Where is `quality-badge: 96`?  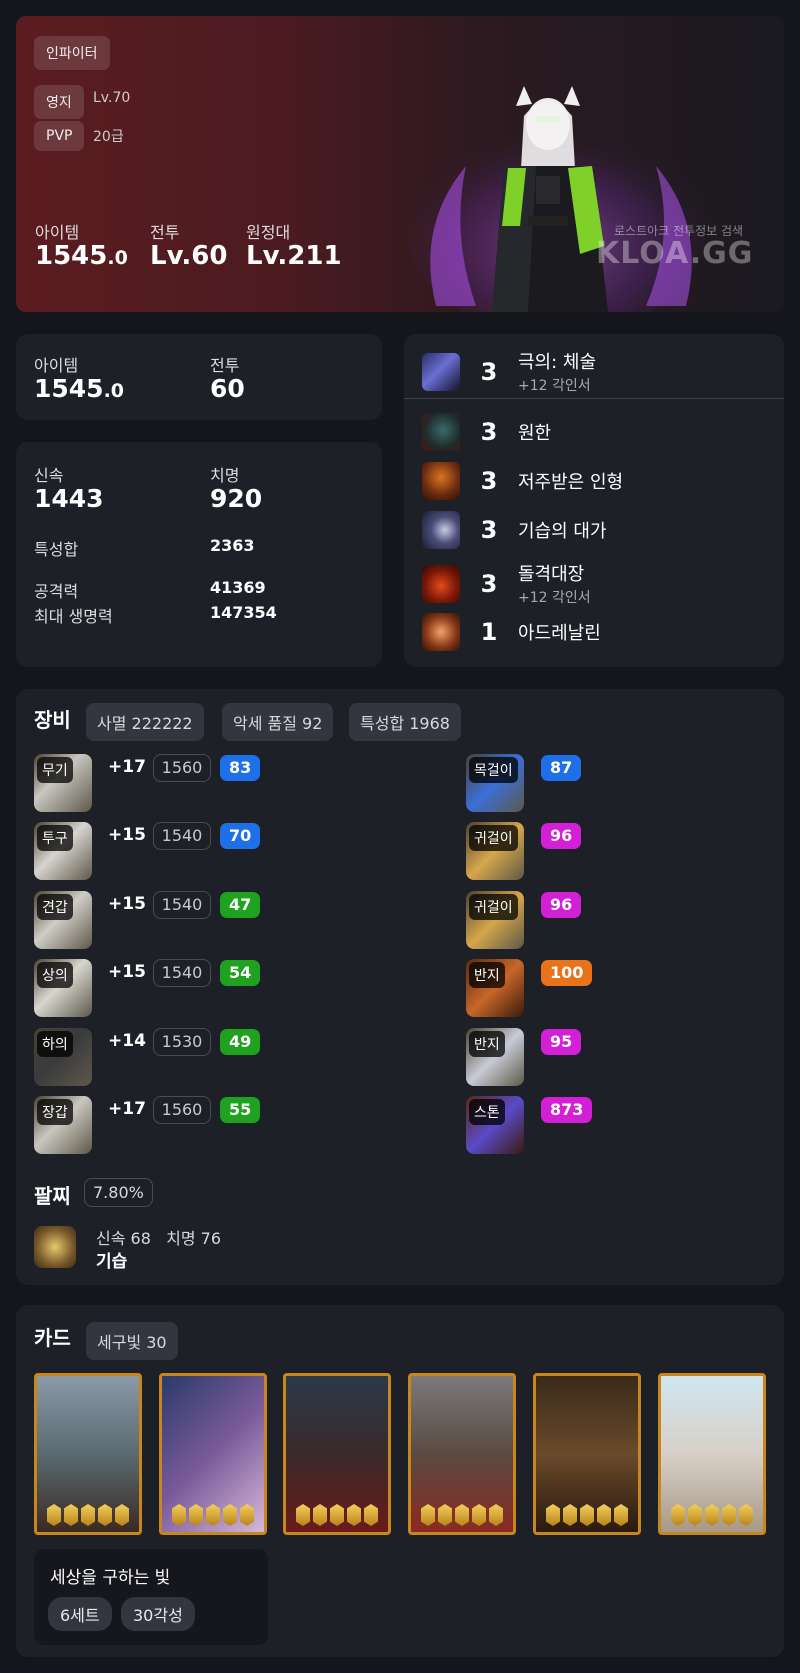
quality-badge: 96 is located at coordinates (561, 905).